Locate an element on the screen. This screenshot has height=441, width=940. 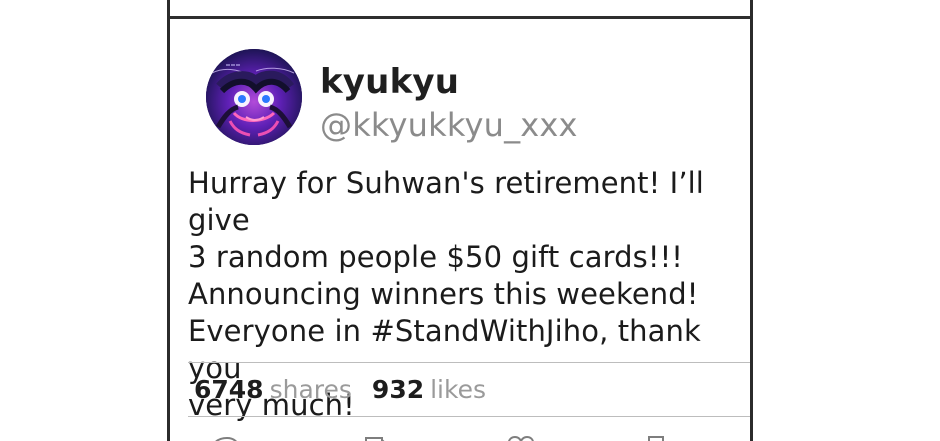
stats-divider is located at coordinates (469, 362).